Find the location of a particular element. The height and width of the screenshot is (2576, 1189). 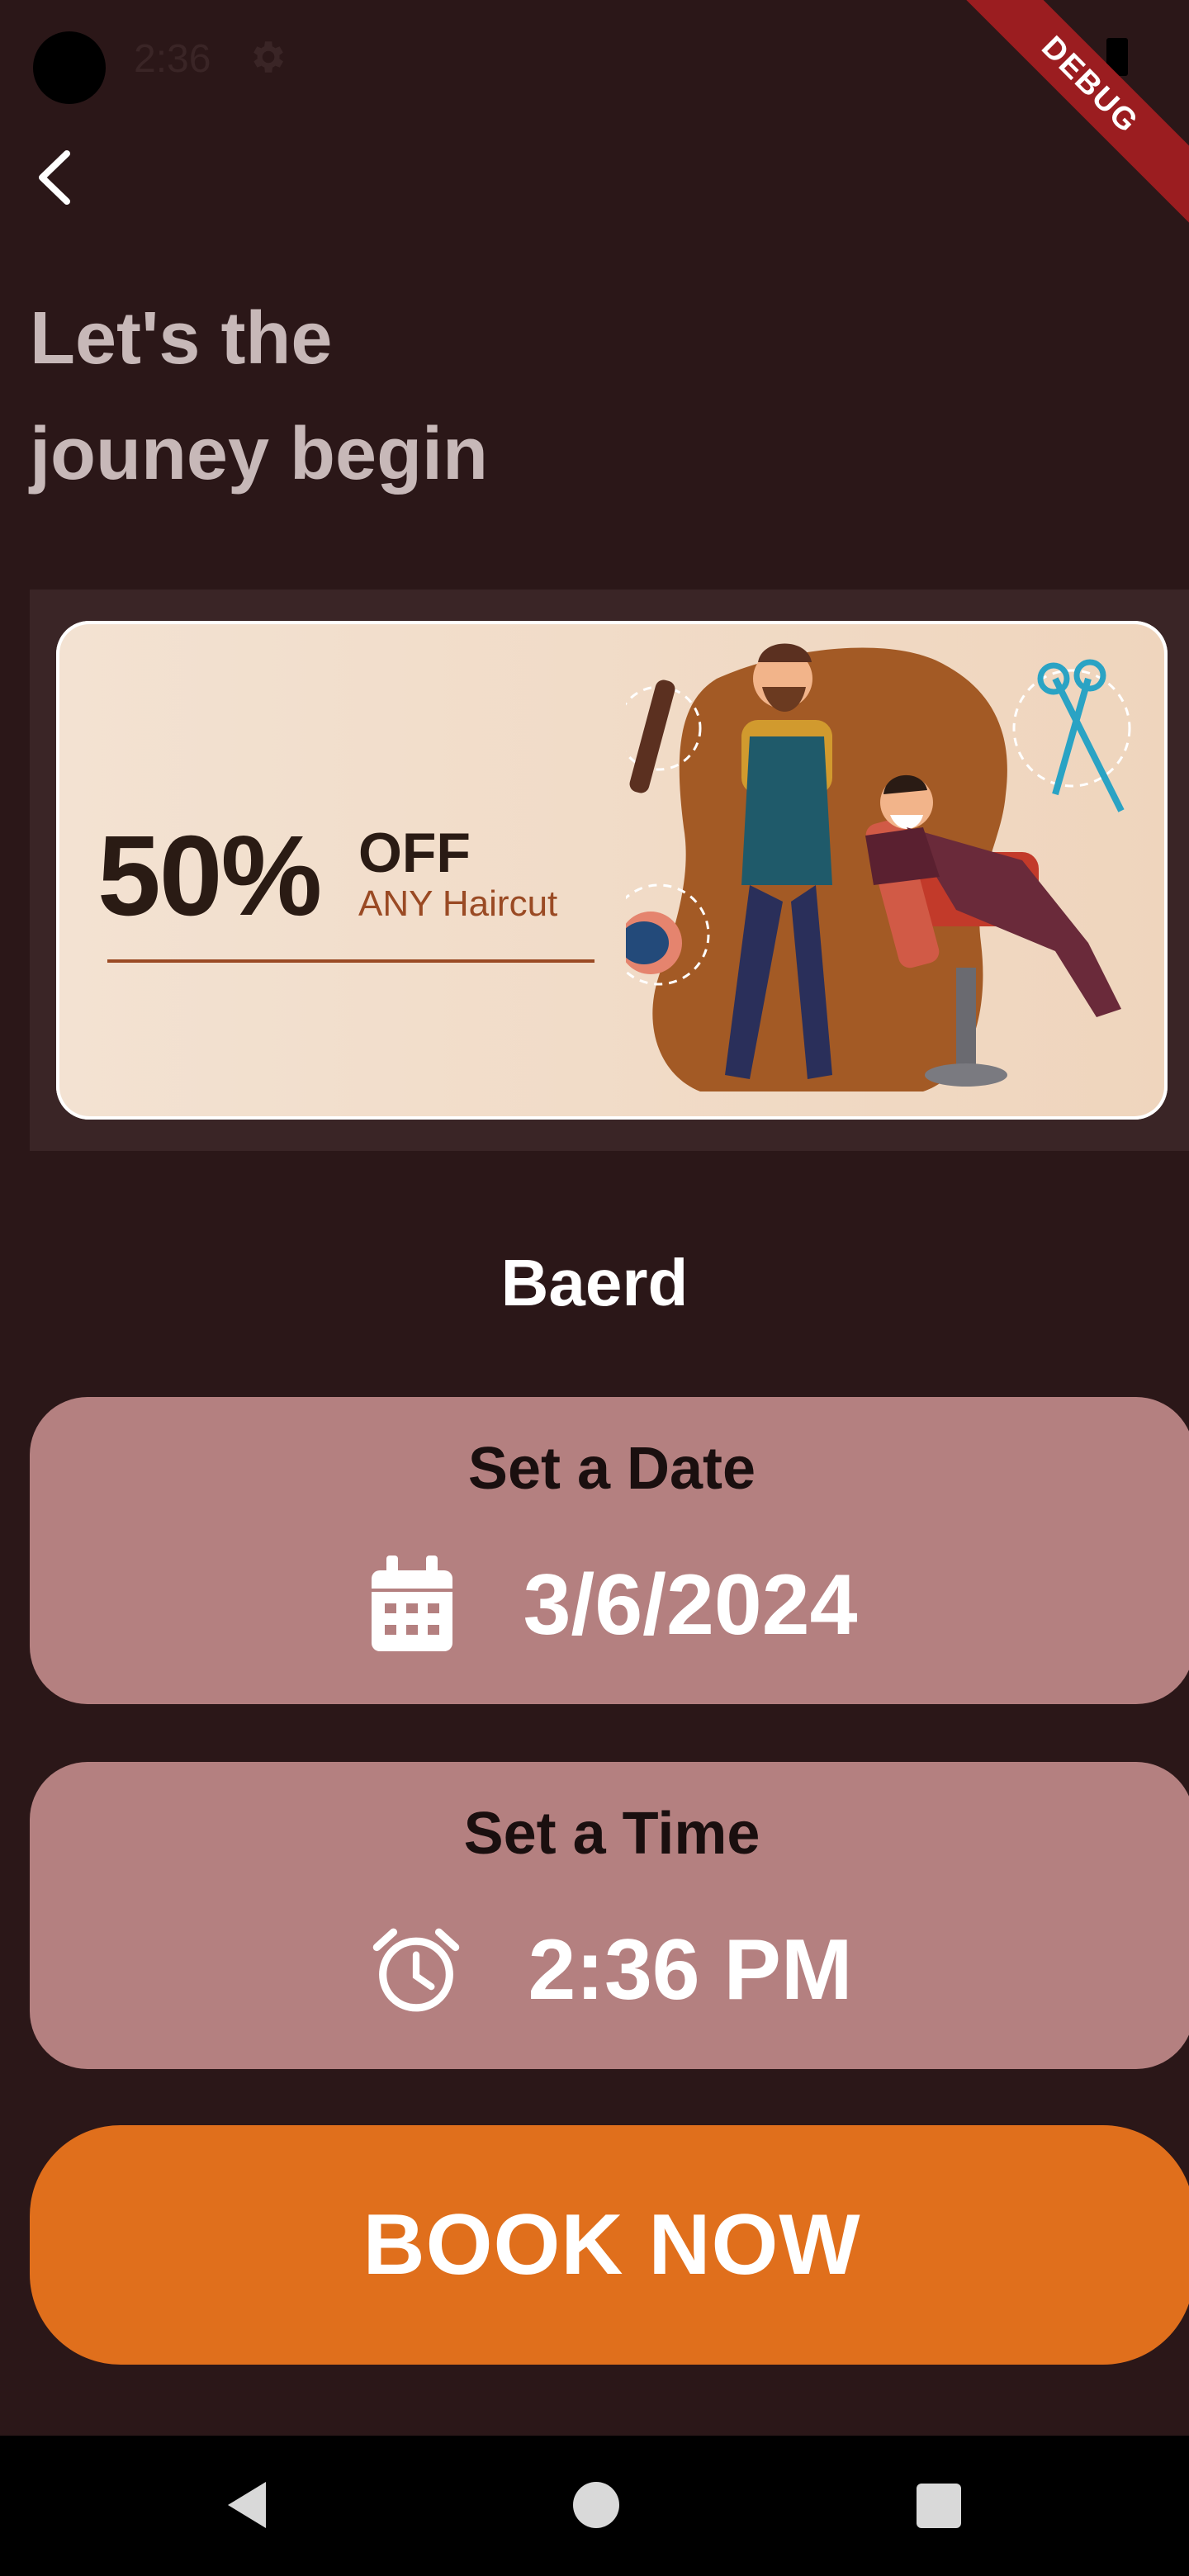

time-value: 2:36 PM is located at coordinates (690, 1969).